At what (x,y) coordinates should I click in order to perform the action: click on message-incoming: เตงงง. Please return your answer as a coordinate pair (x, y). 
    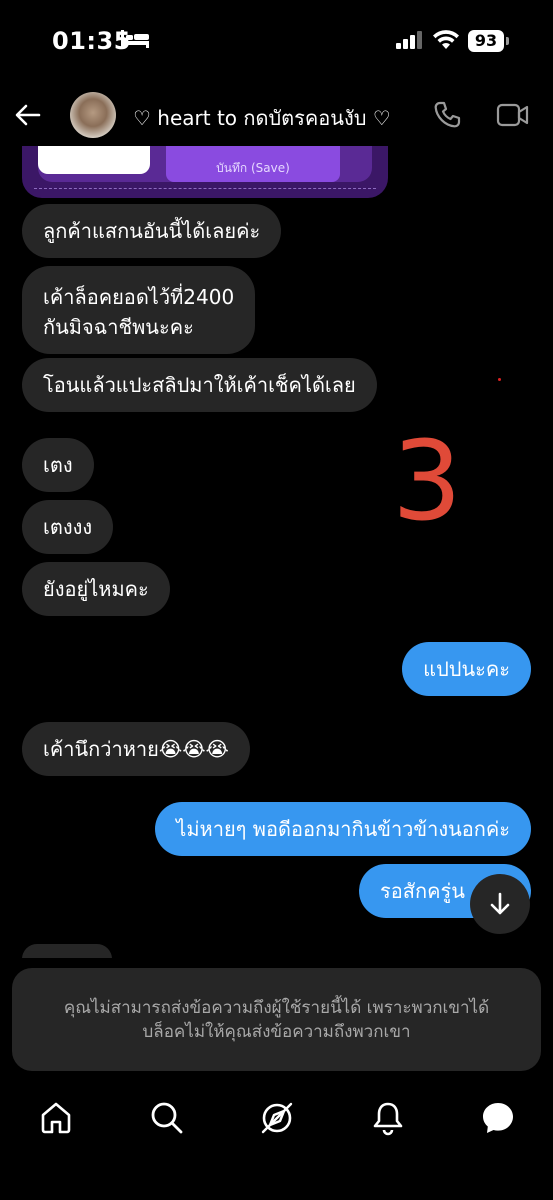
    Looking at the image, I should click on (68, 527).